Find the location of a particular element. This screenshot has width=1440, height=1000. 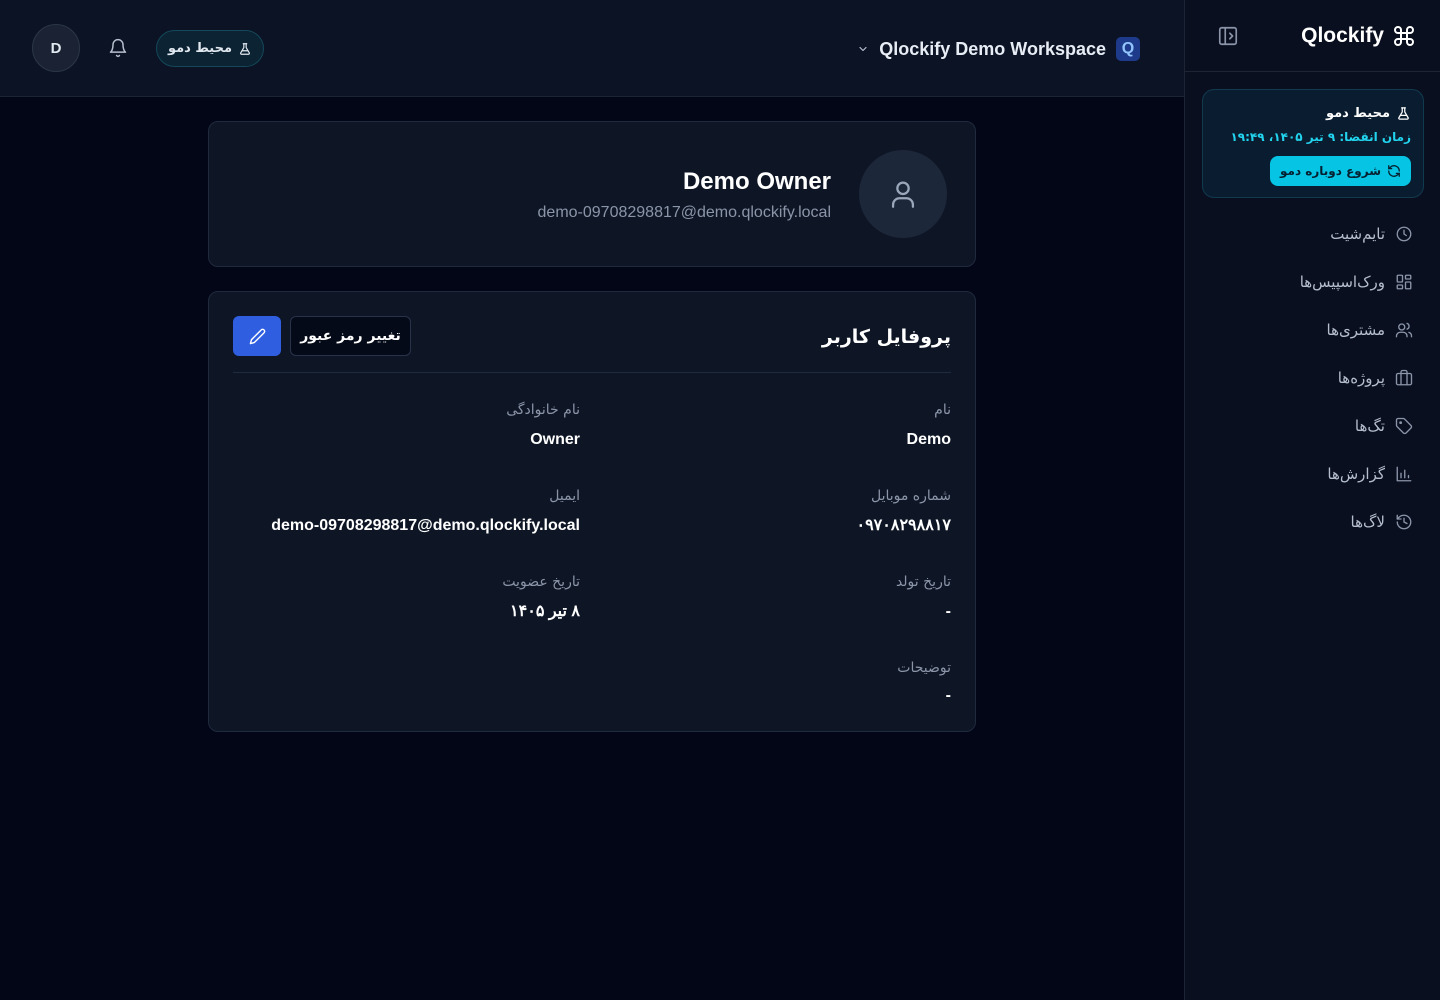

workspace-badge: Q is located at coordinates (1128, 49).